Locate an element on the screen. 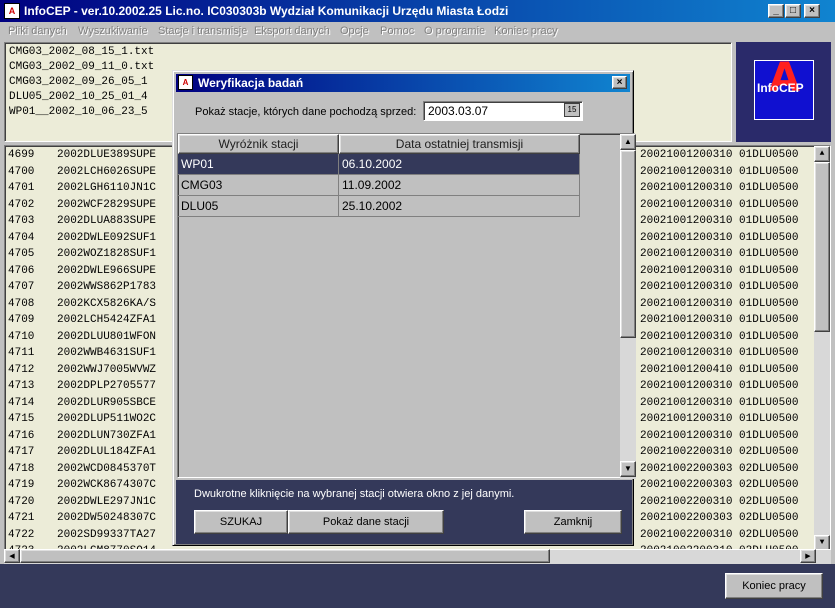 This screenshot has height=608, width=835. dialog-vertical-scrollbar: ▲ ▼ is located at coordinates (628, 306).